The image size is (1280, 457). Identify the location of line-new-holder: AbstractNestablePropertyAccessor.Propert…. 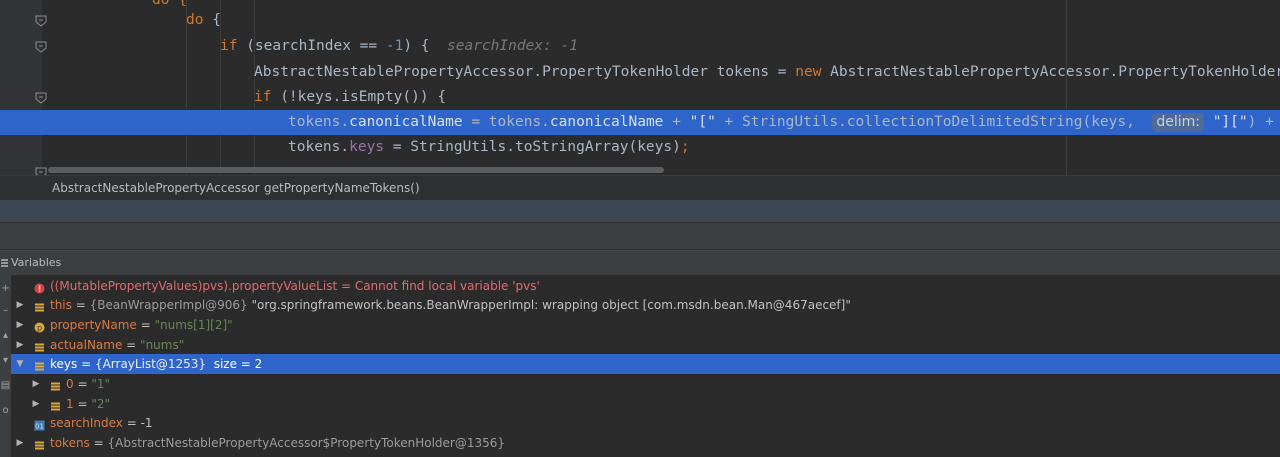
(640, 72).